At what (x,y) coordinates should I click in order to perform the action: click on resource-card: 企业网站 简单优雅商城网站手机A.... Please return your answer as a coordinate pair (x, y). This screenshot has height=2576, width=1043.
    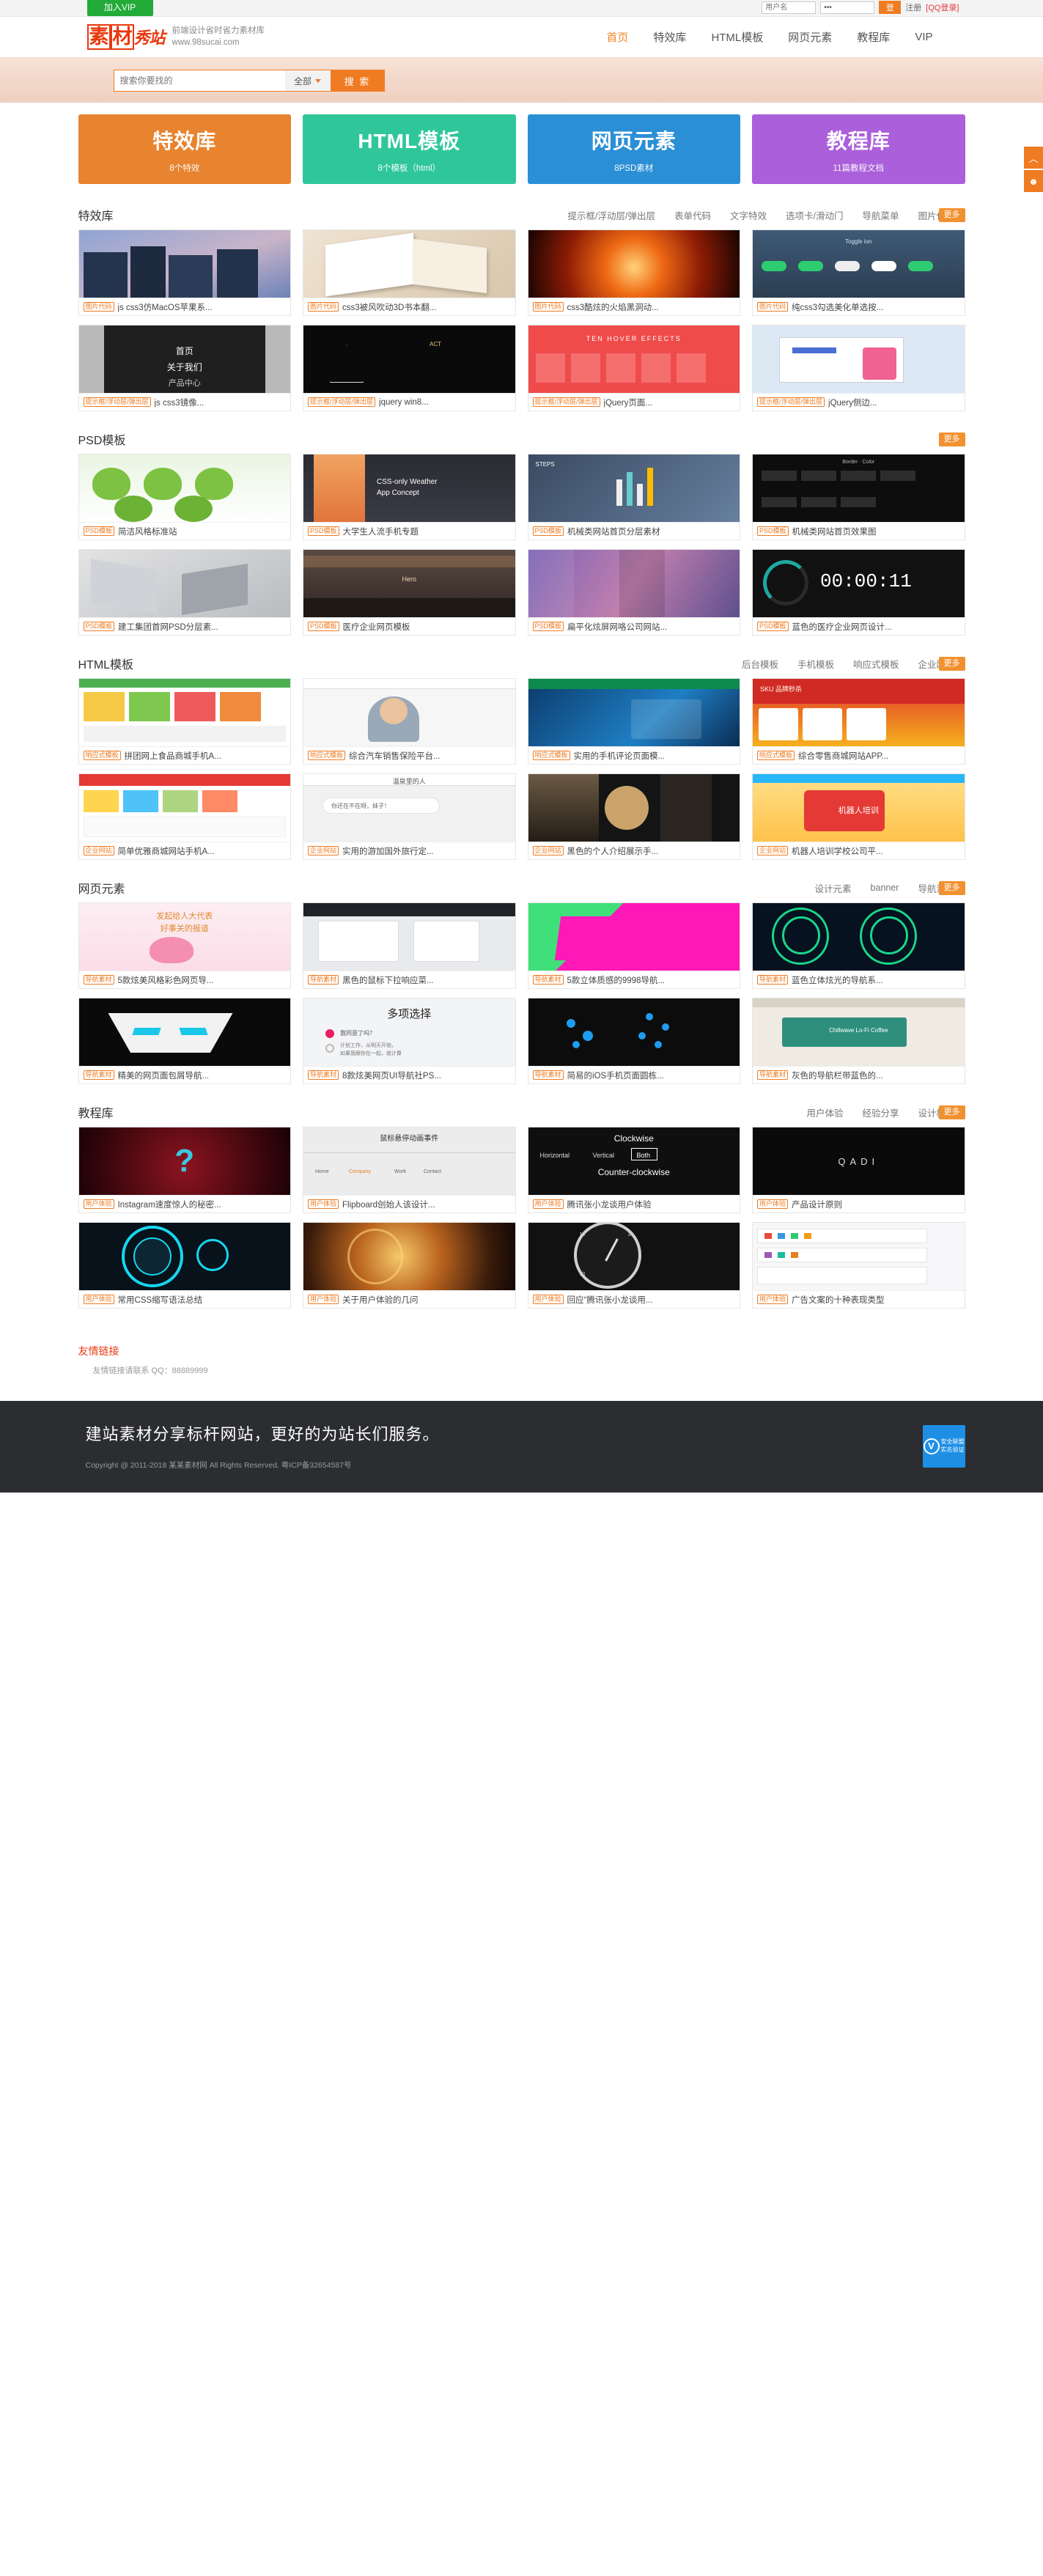
    Looking at the image, I should click on (184, 816).